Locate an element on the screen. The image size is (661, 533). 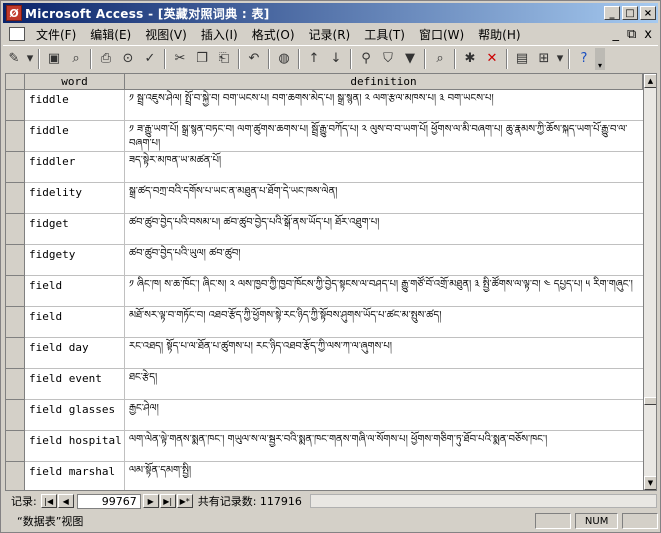
status-bar: “数据表”视图 NUM is located at coordinates (330, 521).